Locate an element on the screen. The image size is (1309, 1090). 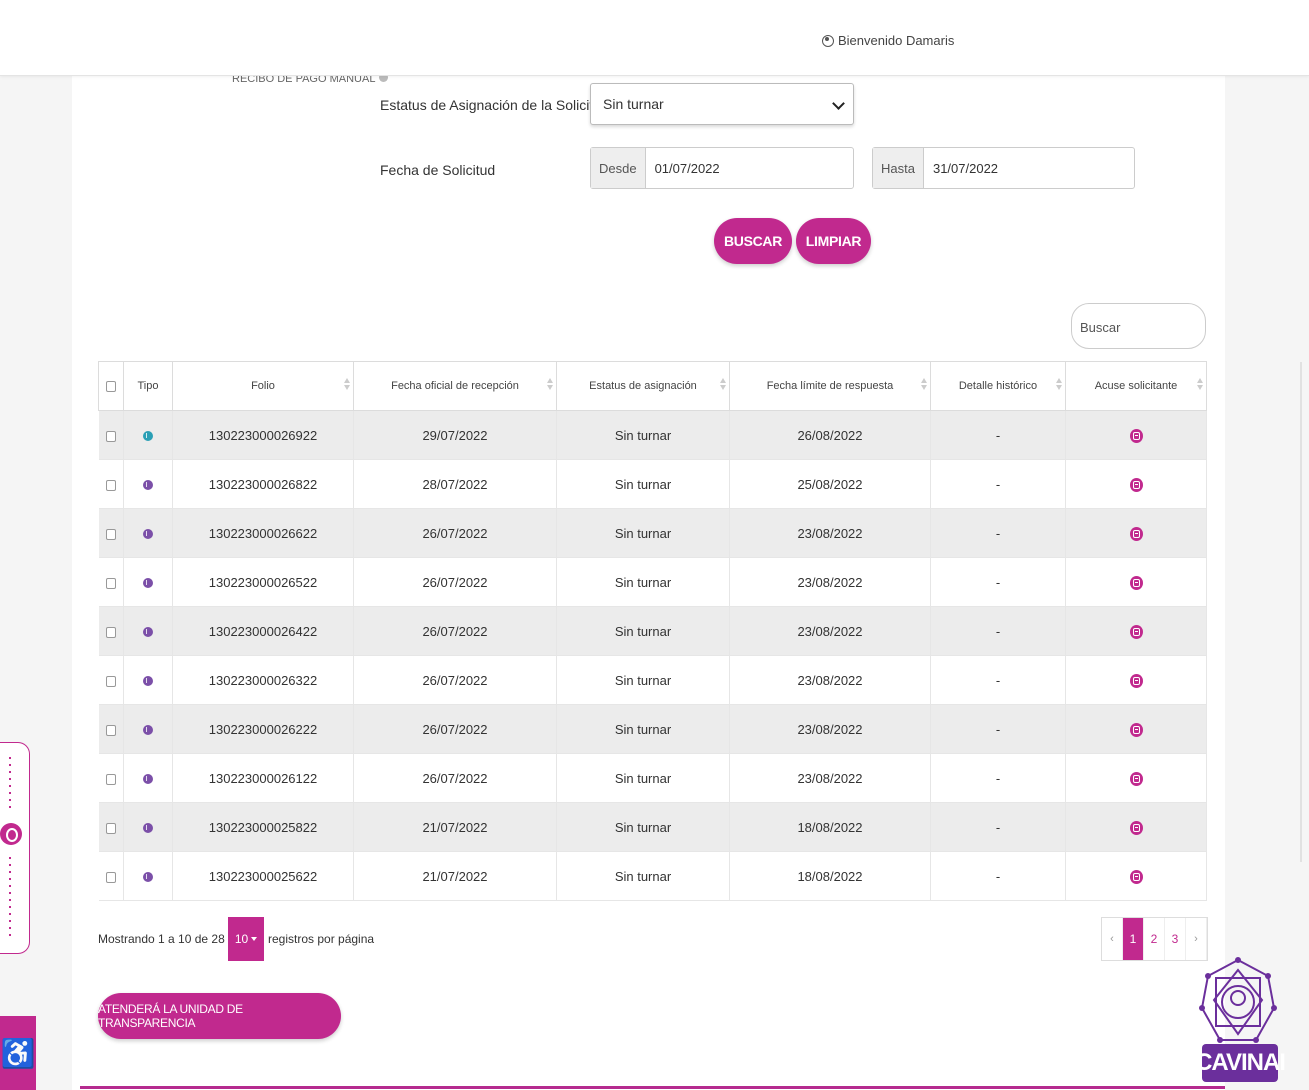
col-limite: Fecha límite de respuesta is located at coordinates (830, 386).